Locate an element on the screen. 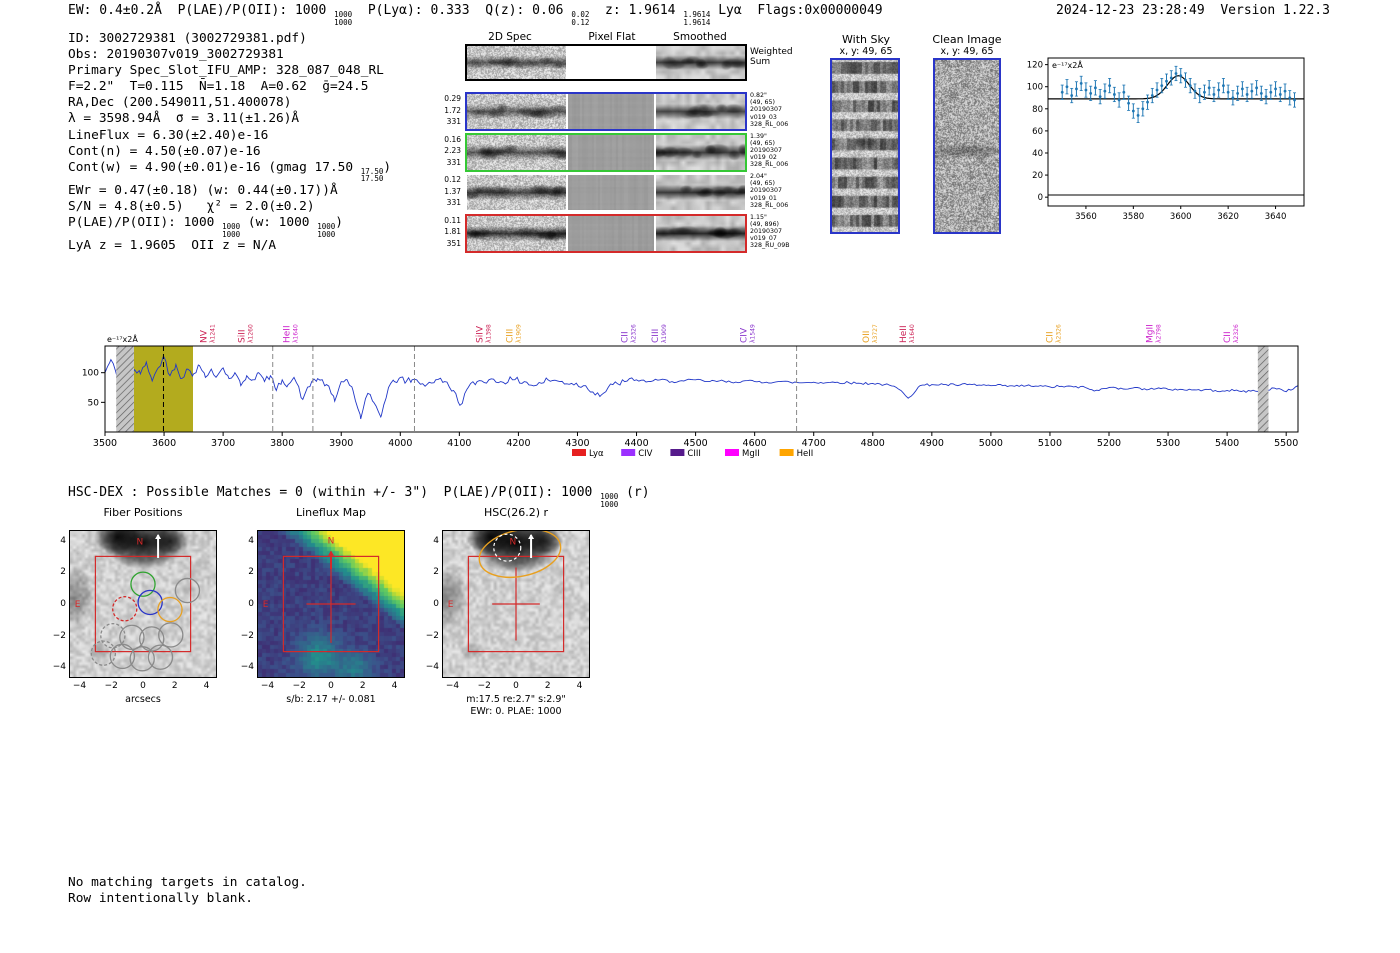  spec2d-col-header: 2D Spec is located at coordinates (510, 37).